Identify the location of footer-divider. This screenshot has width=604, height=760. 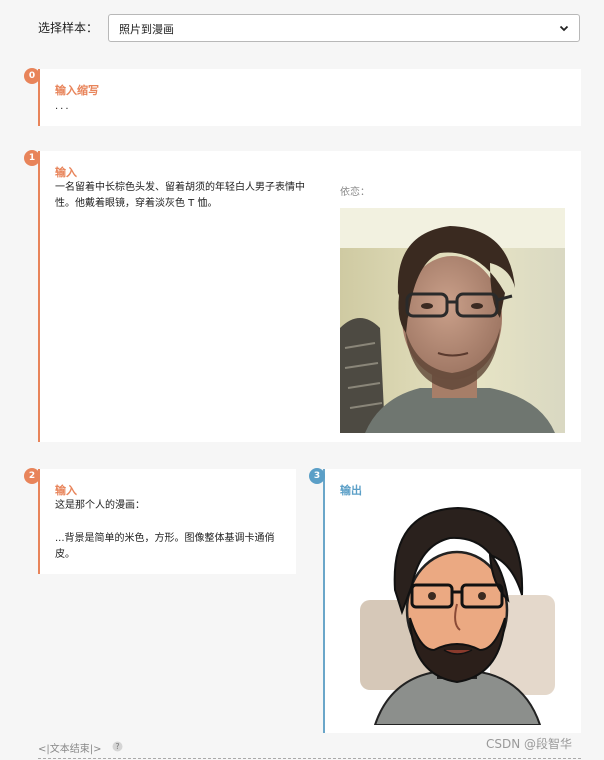
(309, 758).